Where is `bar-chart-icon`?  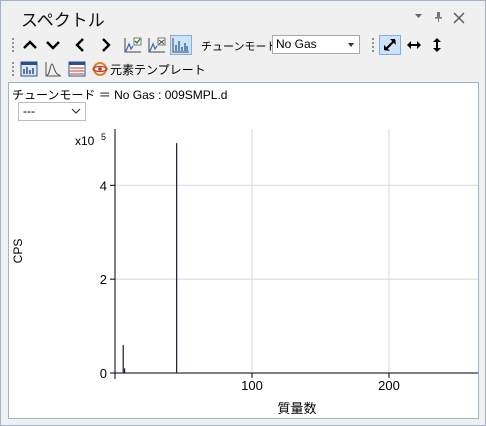
bar-chart-icon is located at coordinates (29, 69).